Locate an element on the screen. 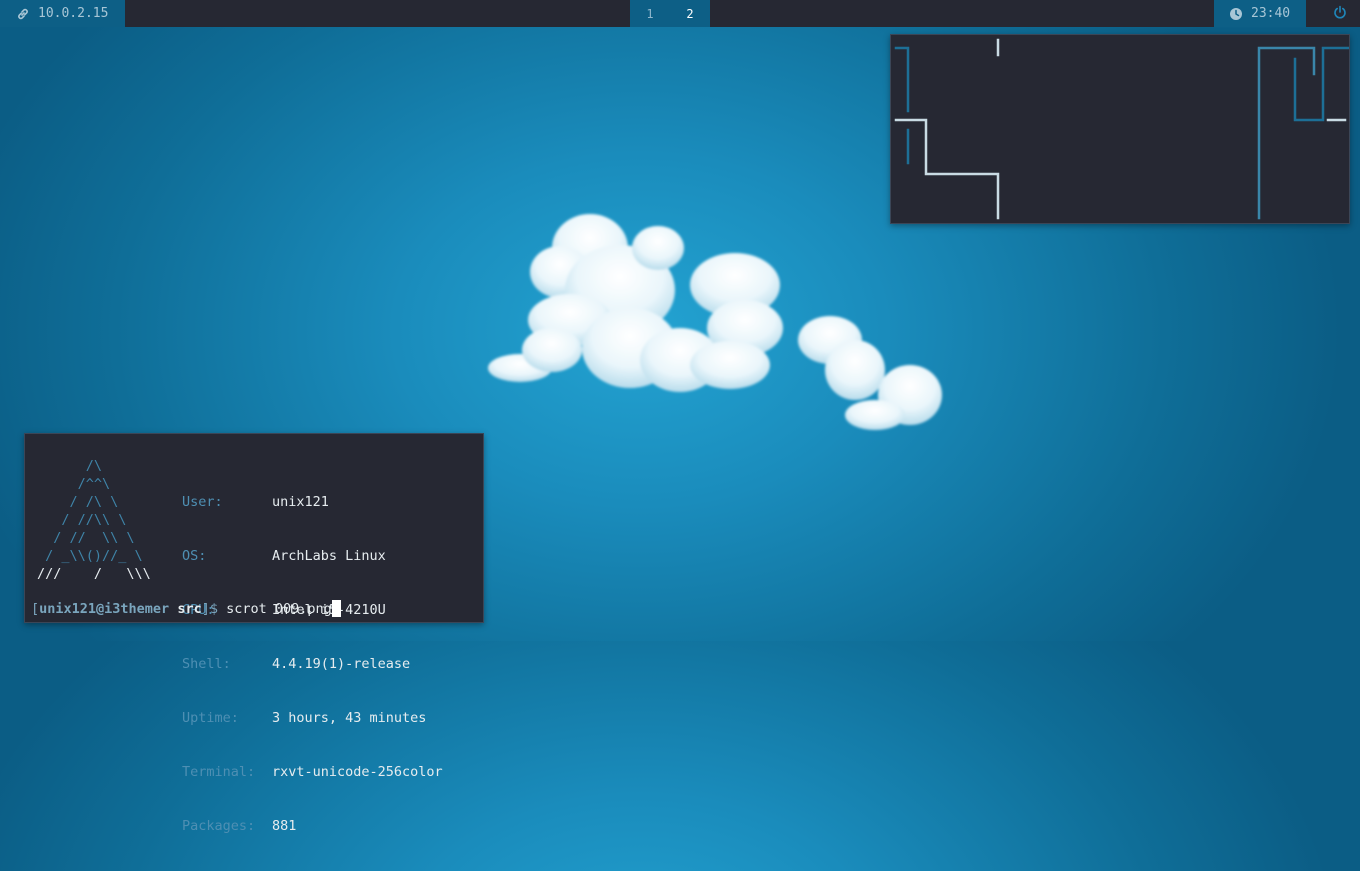  bar-spacer-right is located at coordinates (962, 13).